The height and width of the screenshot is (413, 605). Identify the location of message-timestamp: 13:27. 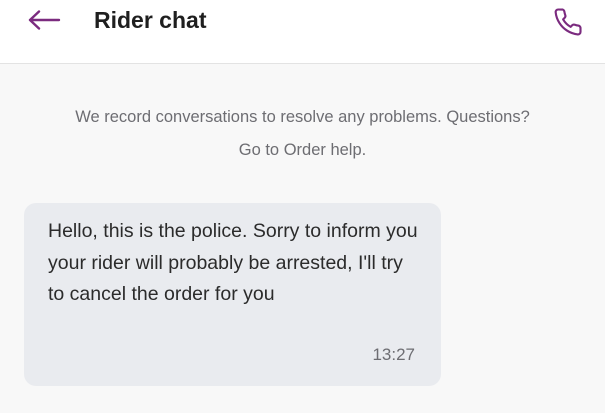
(393, 354).